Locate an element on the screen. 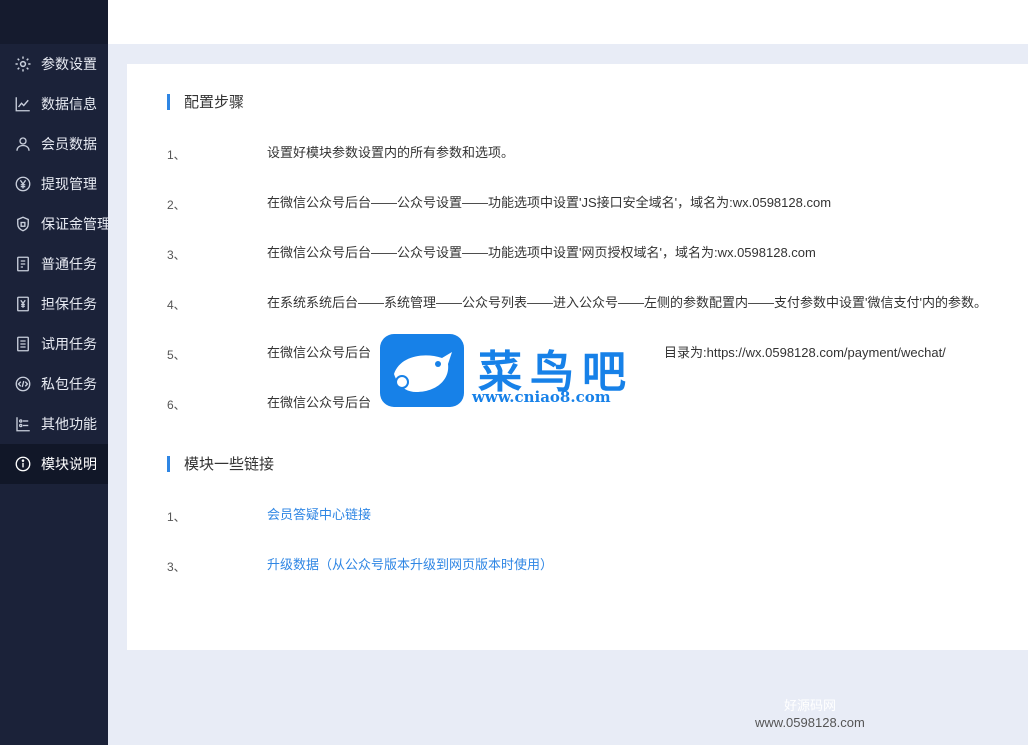  section-title-text: 配置步骤 is located at coordinates (214, 102).